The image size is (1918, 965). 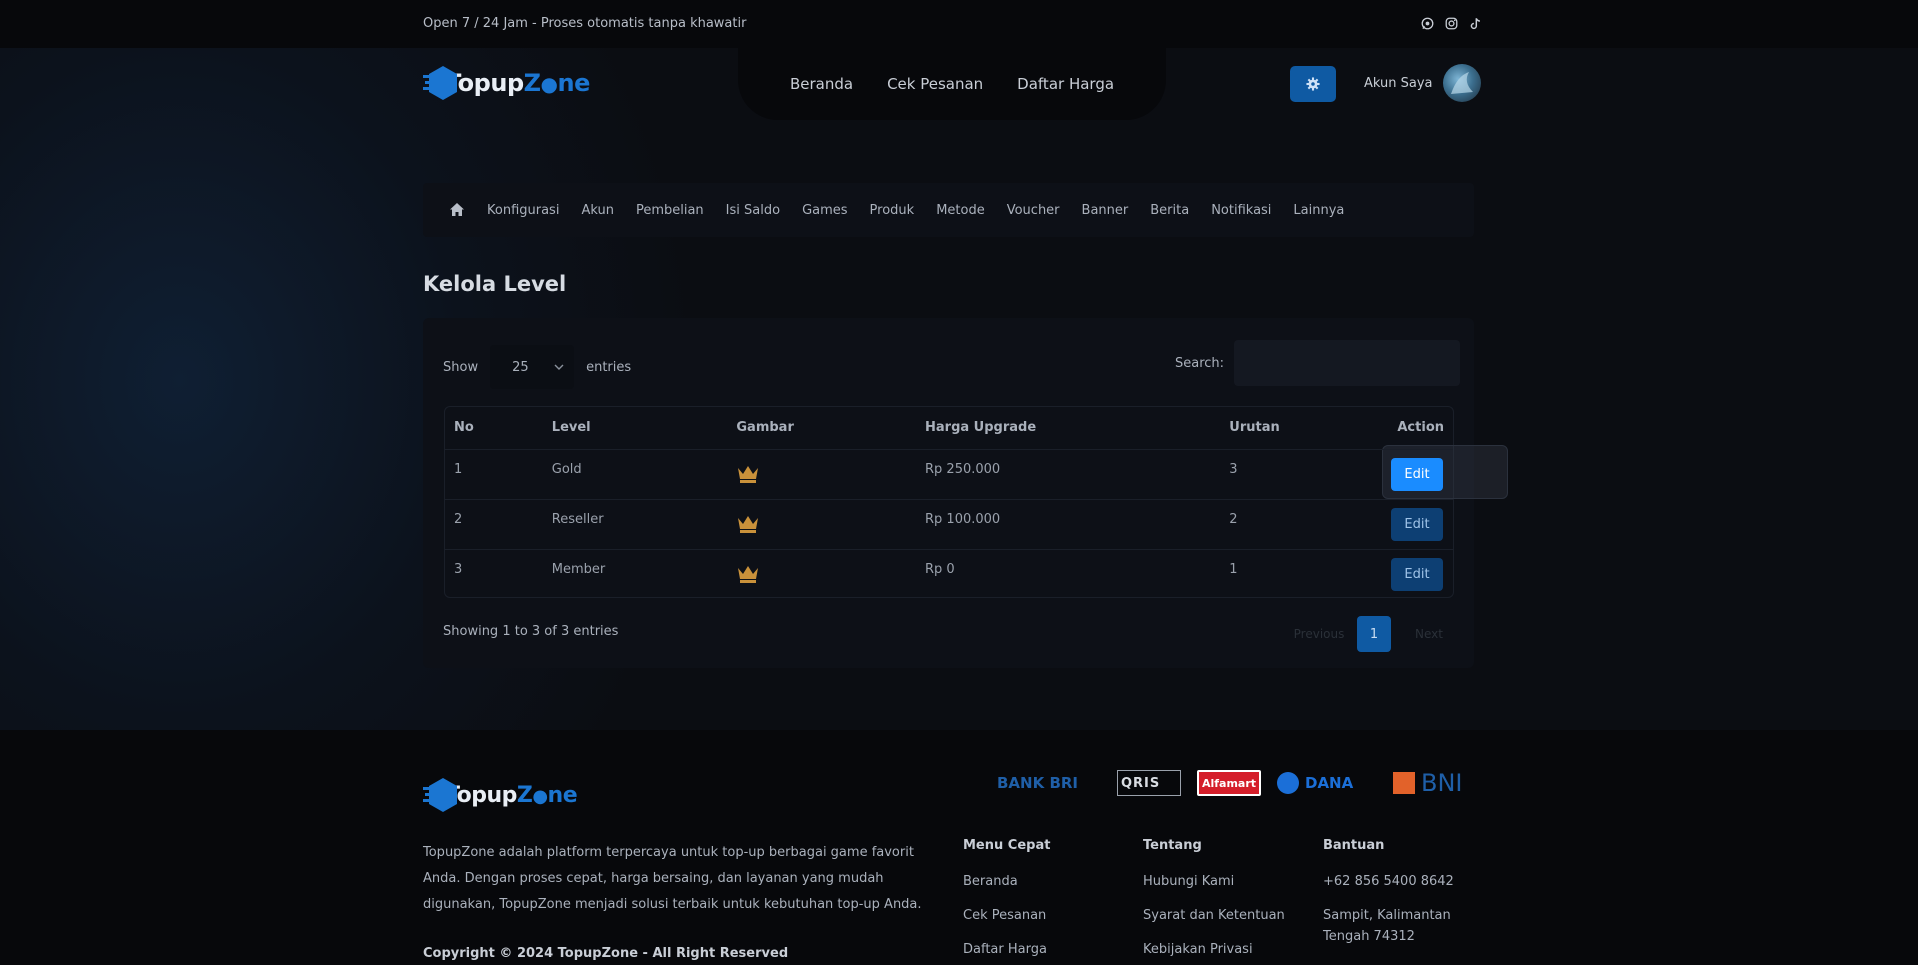 I want to click on footer-brand-logo: TopupZ●ne, so click(x=500, y=795).